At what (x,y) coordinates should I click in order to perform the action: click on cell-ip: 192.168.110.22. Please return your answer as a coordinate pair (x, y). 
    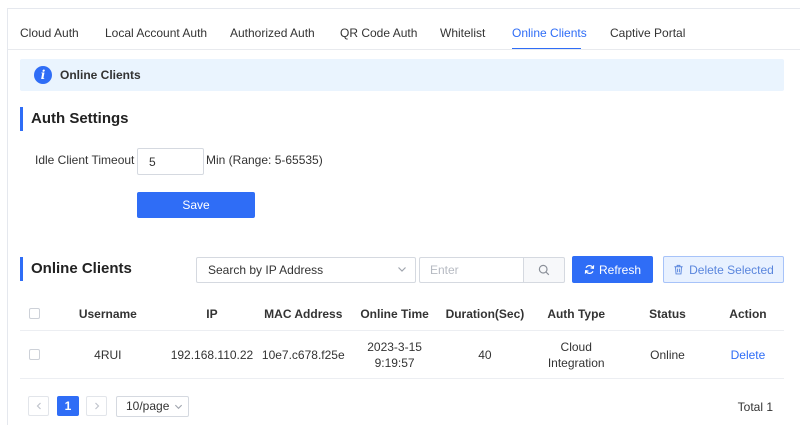
    Looking at the image, I should click on (212, 354).